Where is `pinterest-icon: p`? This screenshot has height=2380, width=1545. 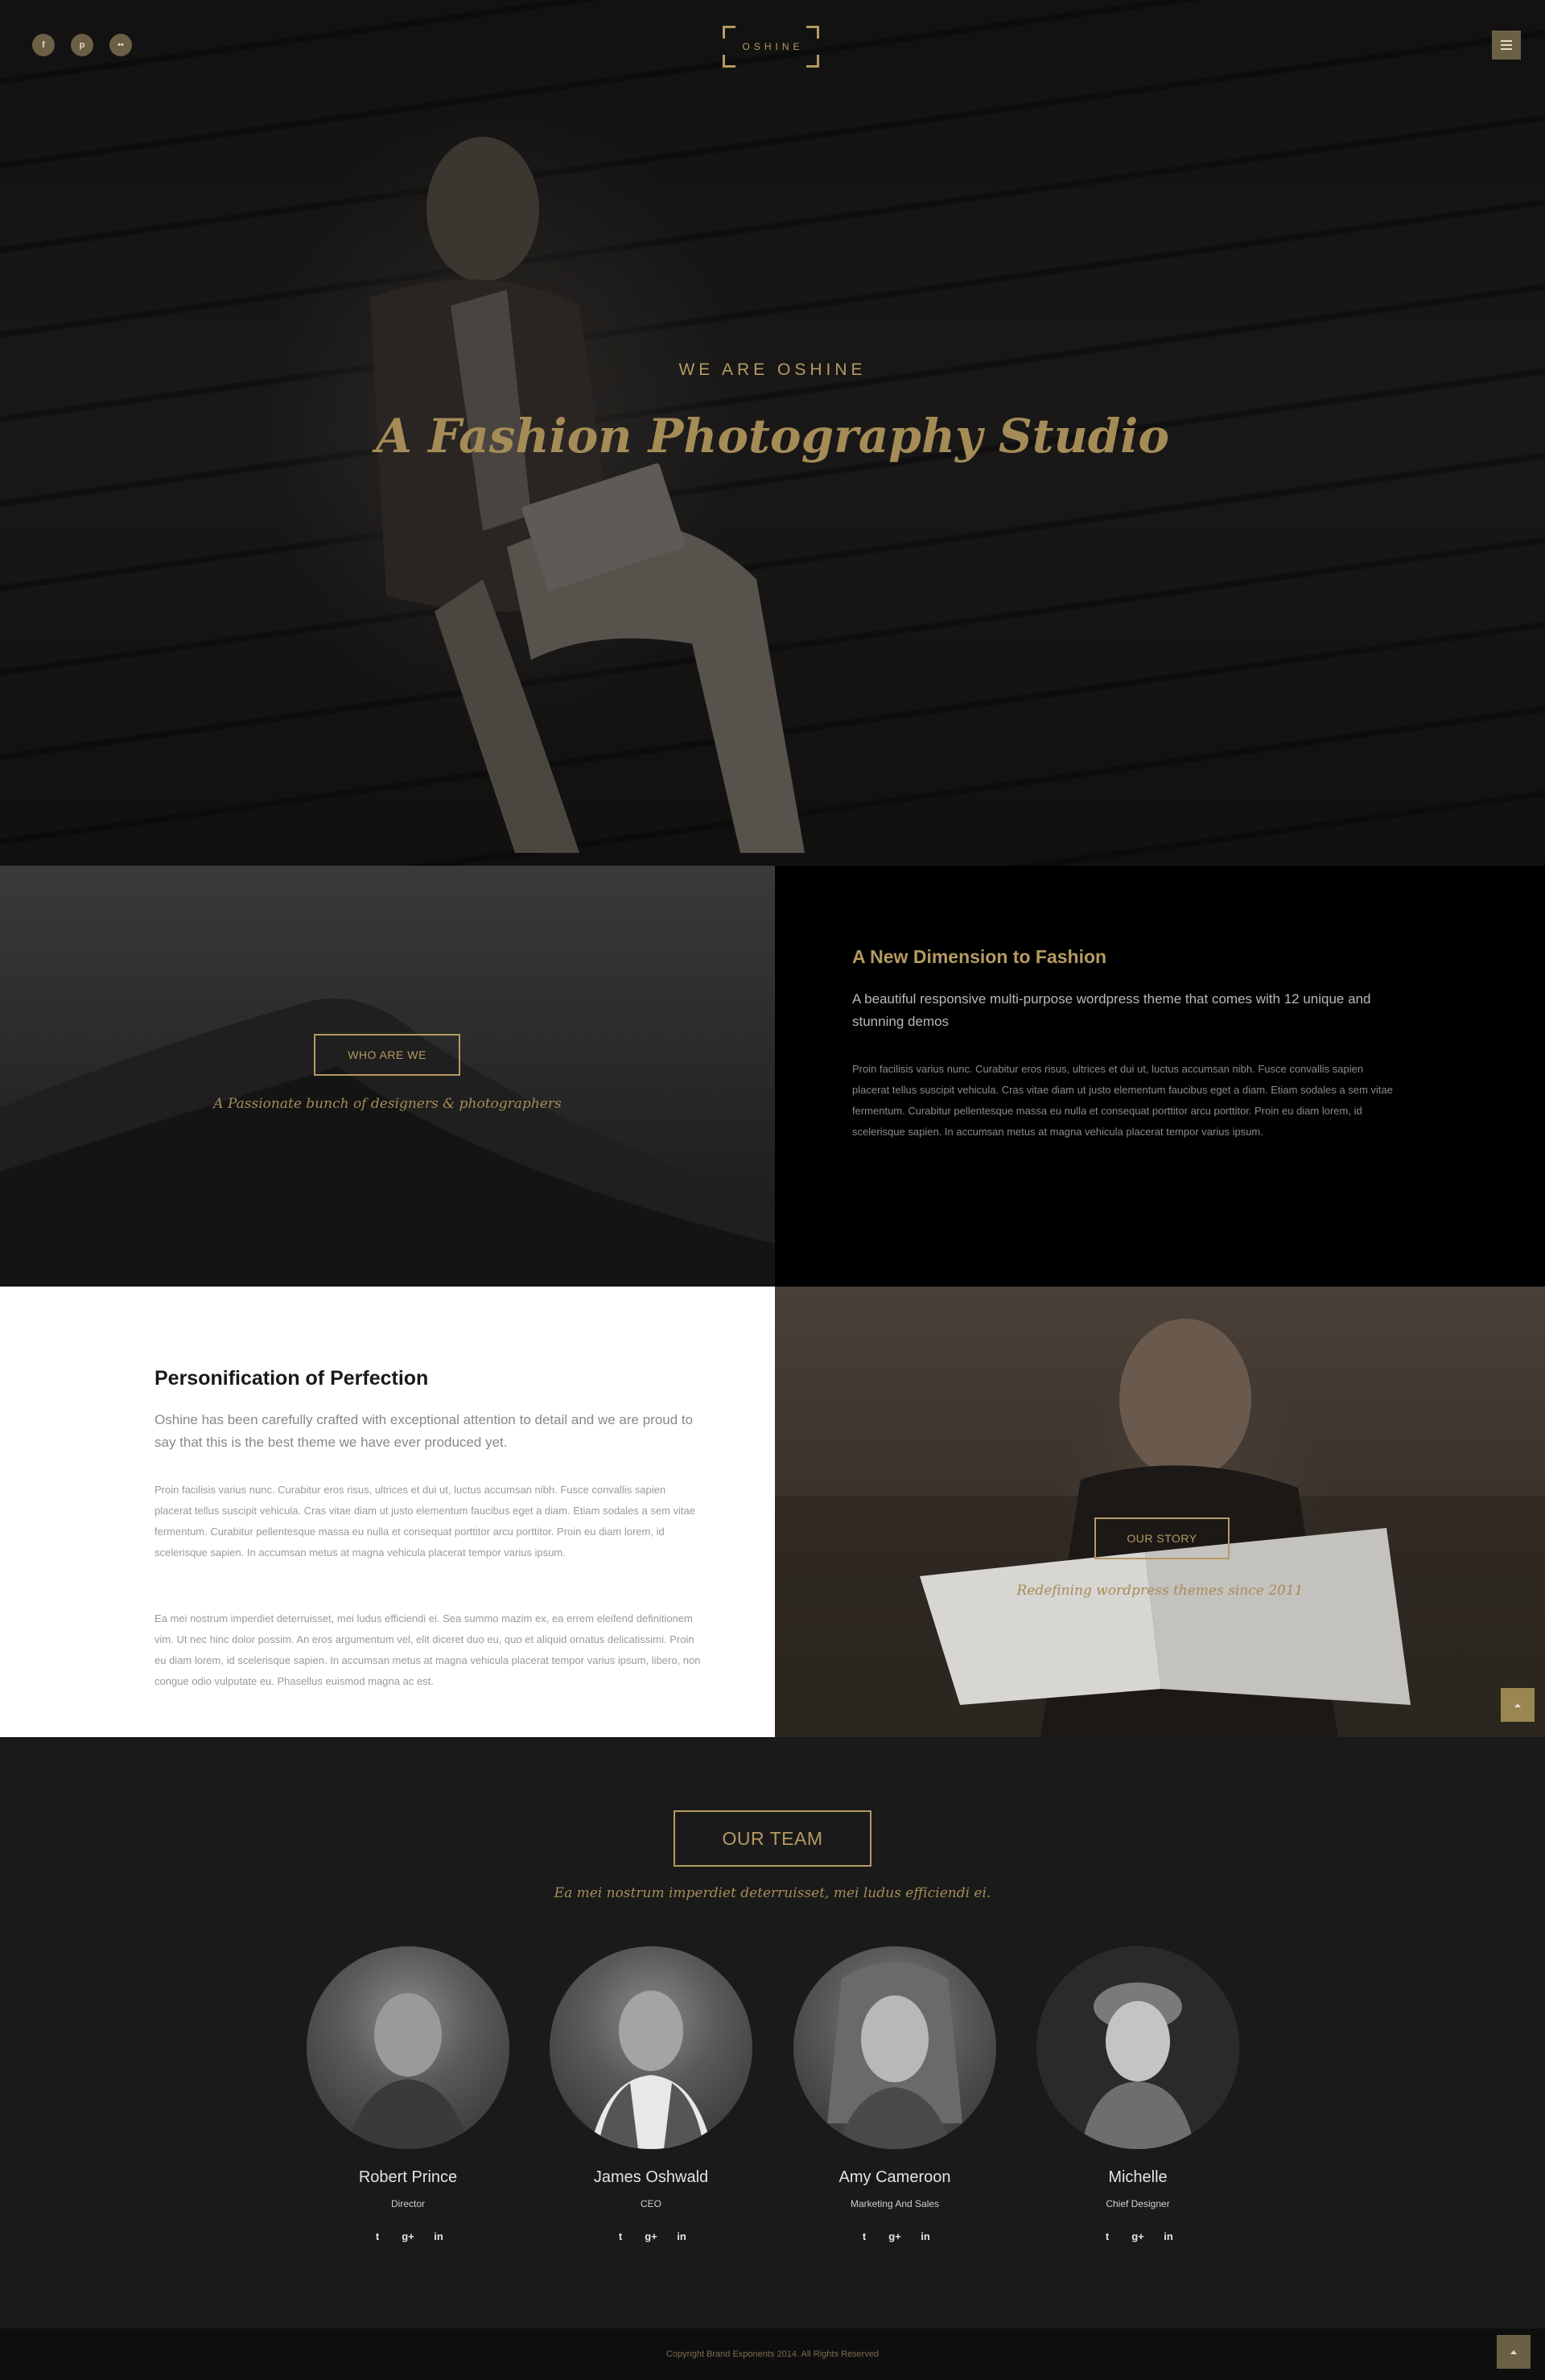
pinterest-icon: p is located at coordinates (82, 45).